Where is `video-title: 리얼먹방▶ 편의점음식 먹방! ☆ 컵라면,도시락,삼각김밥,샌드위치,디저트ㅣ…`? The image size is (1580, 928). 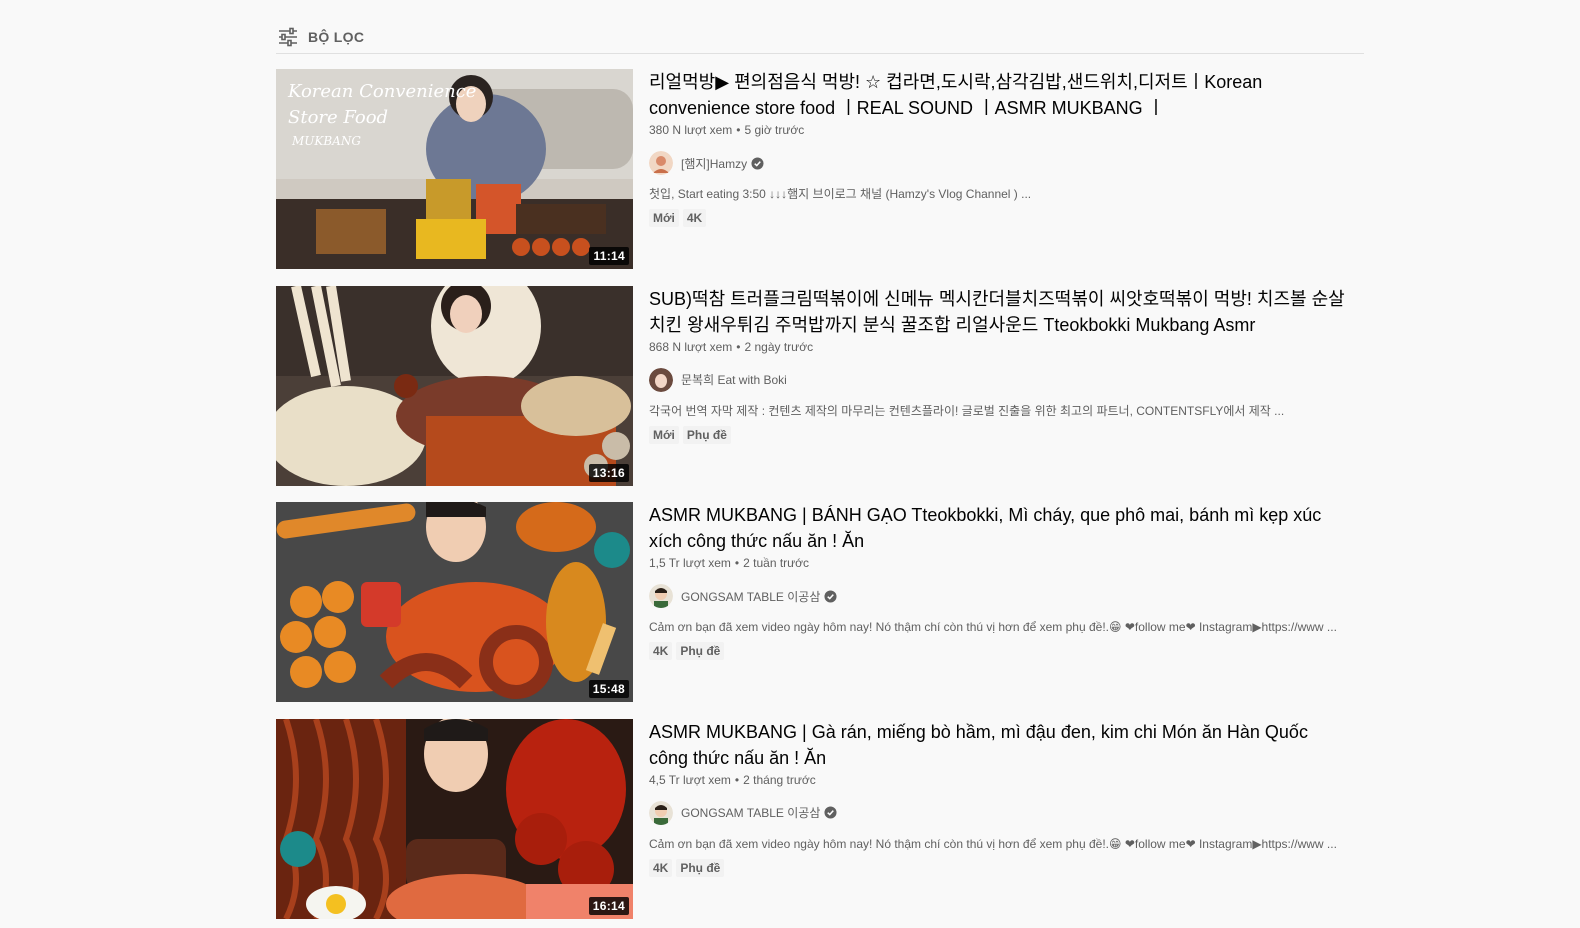
video-title: 리얼먹방▶ 편의점음식 먹방! ☆ 컵라면,도시락,삼각김밥,샌드위치,디저트ㅣ… is located at coordinates (999, 95).